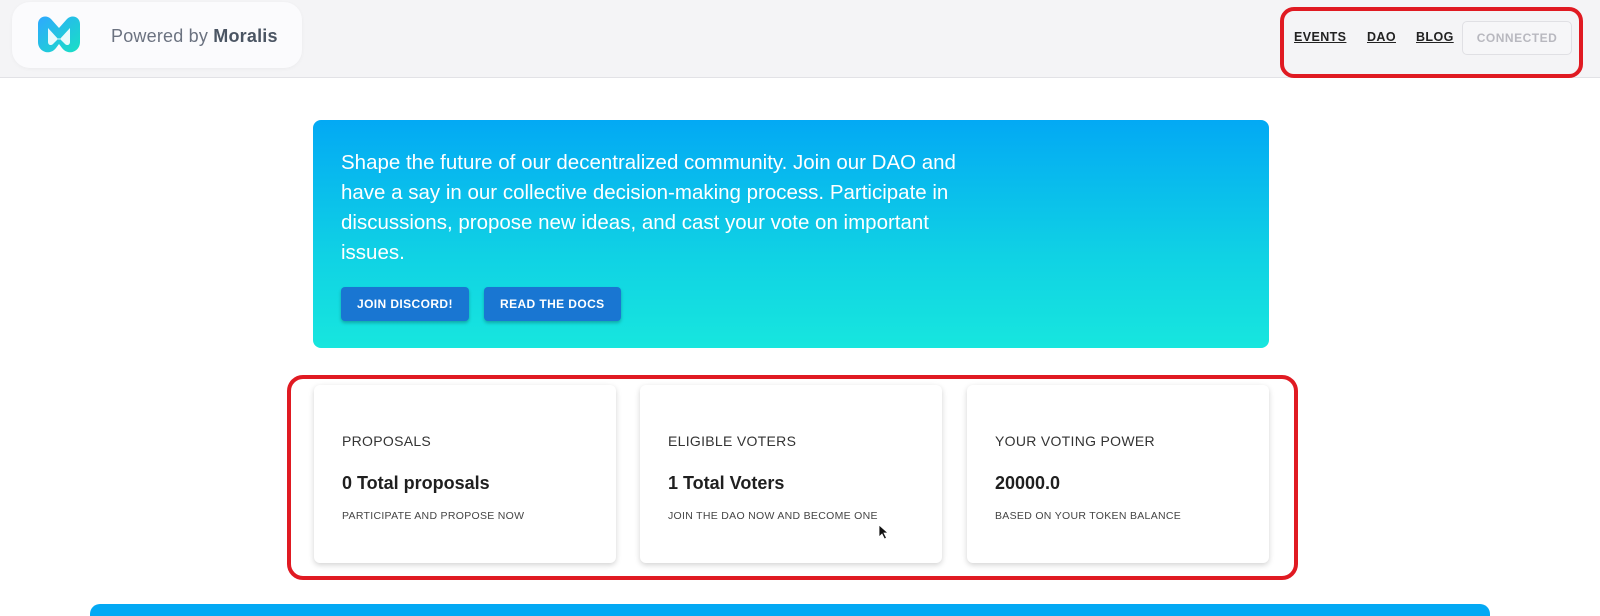 The image size is (1600, 616). What do you see at coordinates (1381, 37) in the screenshot?
I see `nav-link-dao: DAO` at bounding box center [1381, 37].